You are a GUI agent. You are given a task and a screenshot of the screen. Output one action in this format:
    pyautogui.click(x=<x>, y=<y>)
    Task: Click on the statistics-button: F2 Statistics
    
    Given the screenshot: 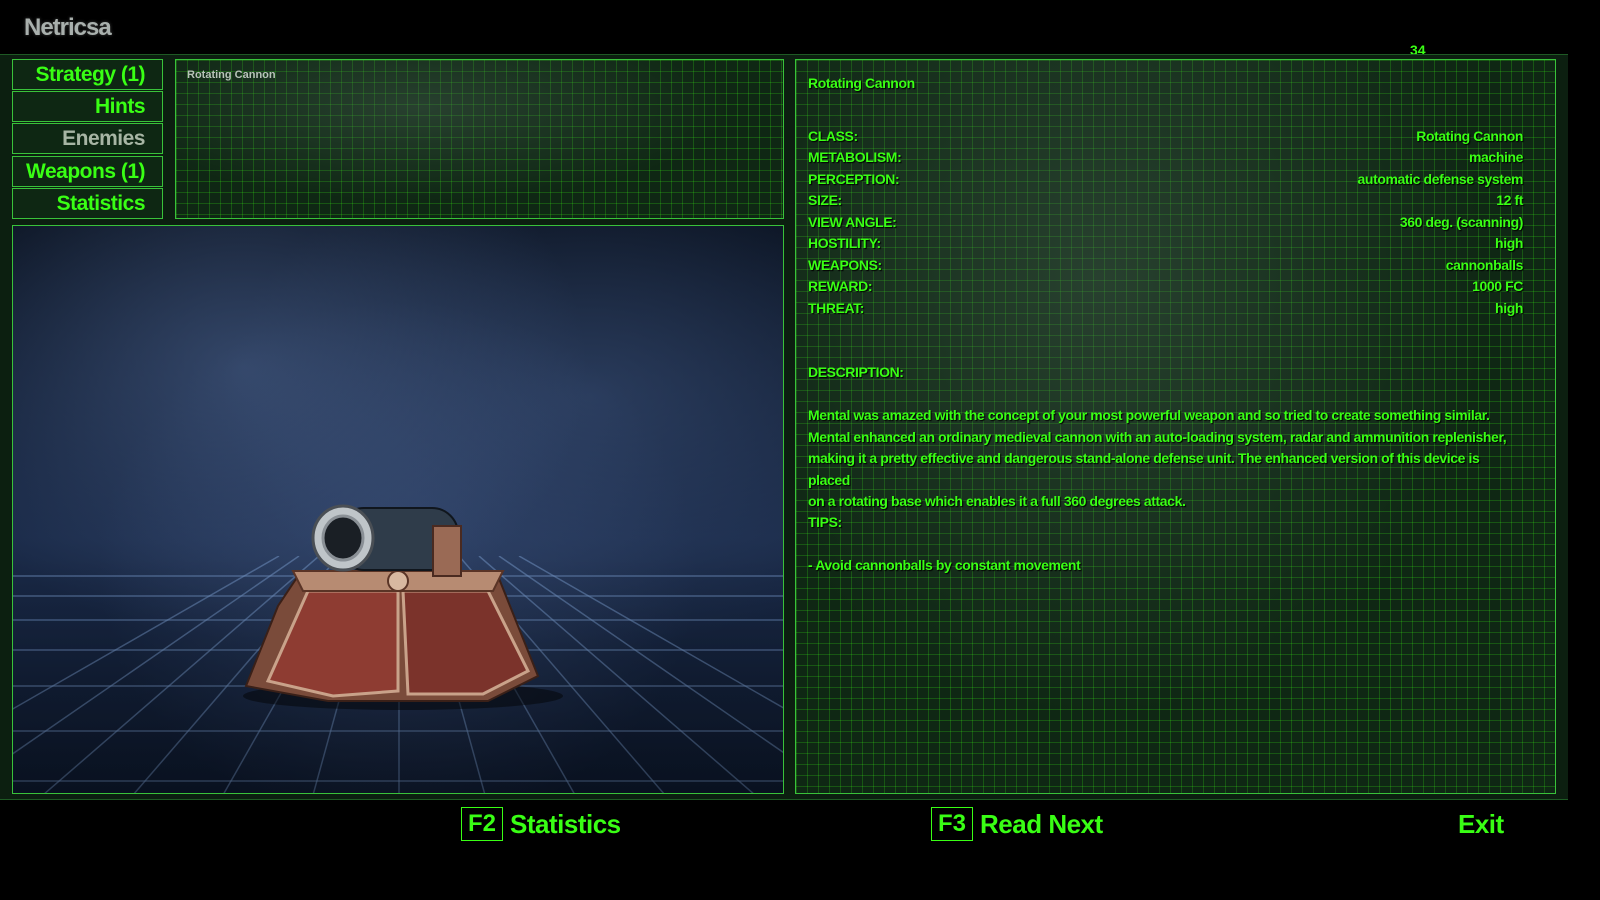 What is the action you would take?
    pyautogui.click(x=541, y=824)
    